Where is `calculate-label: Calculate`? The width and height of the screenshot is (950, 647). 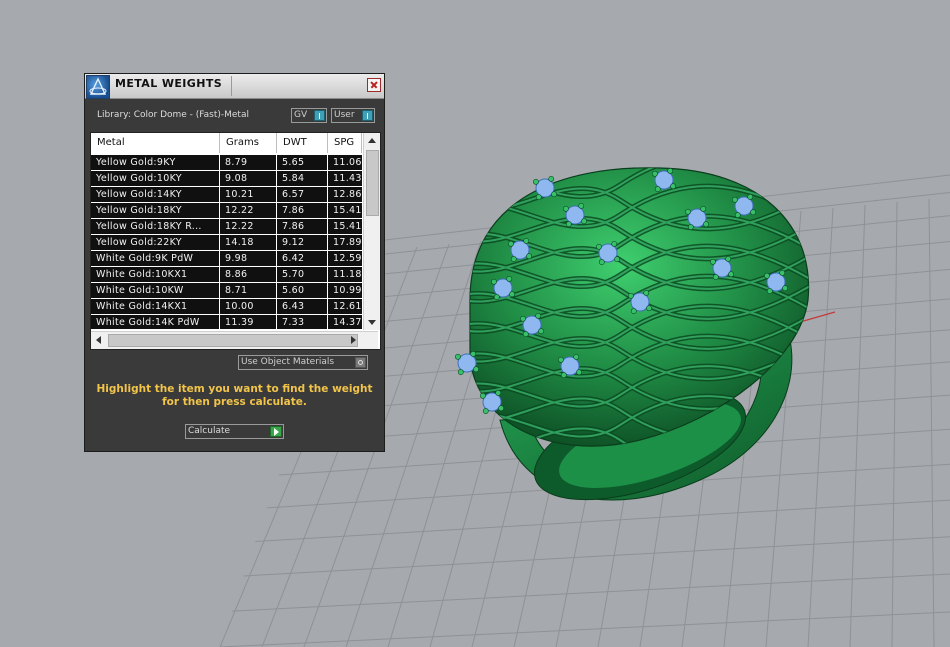
calculate-label: Calculate is located at coordinates (209, 431).